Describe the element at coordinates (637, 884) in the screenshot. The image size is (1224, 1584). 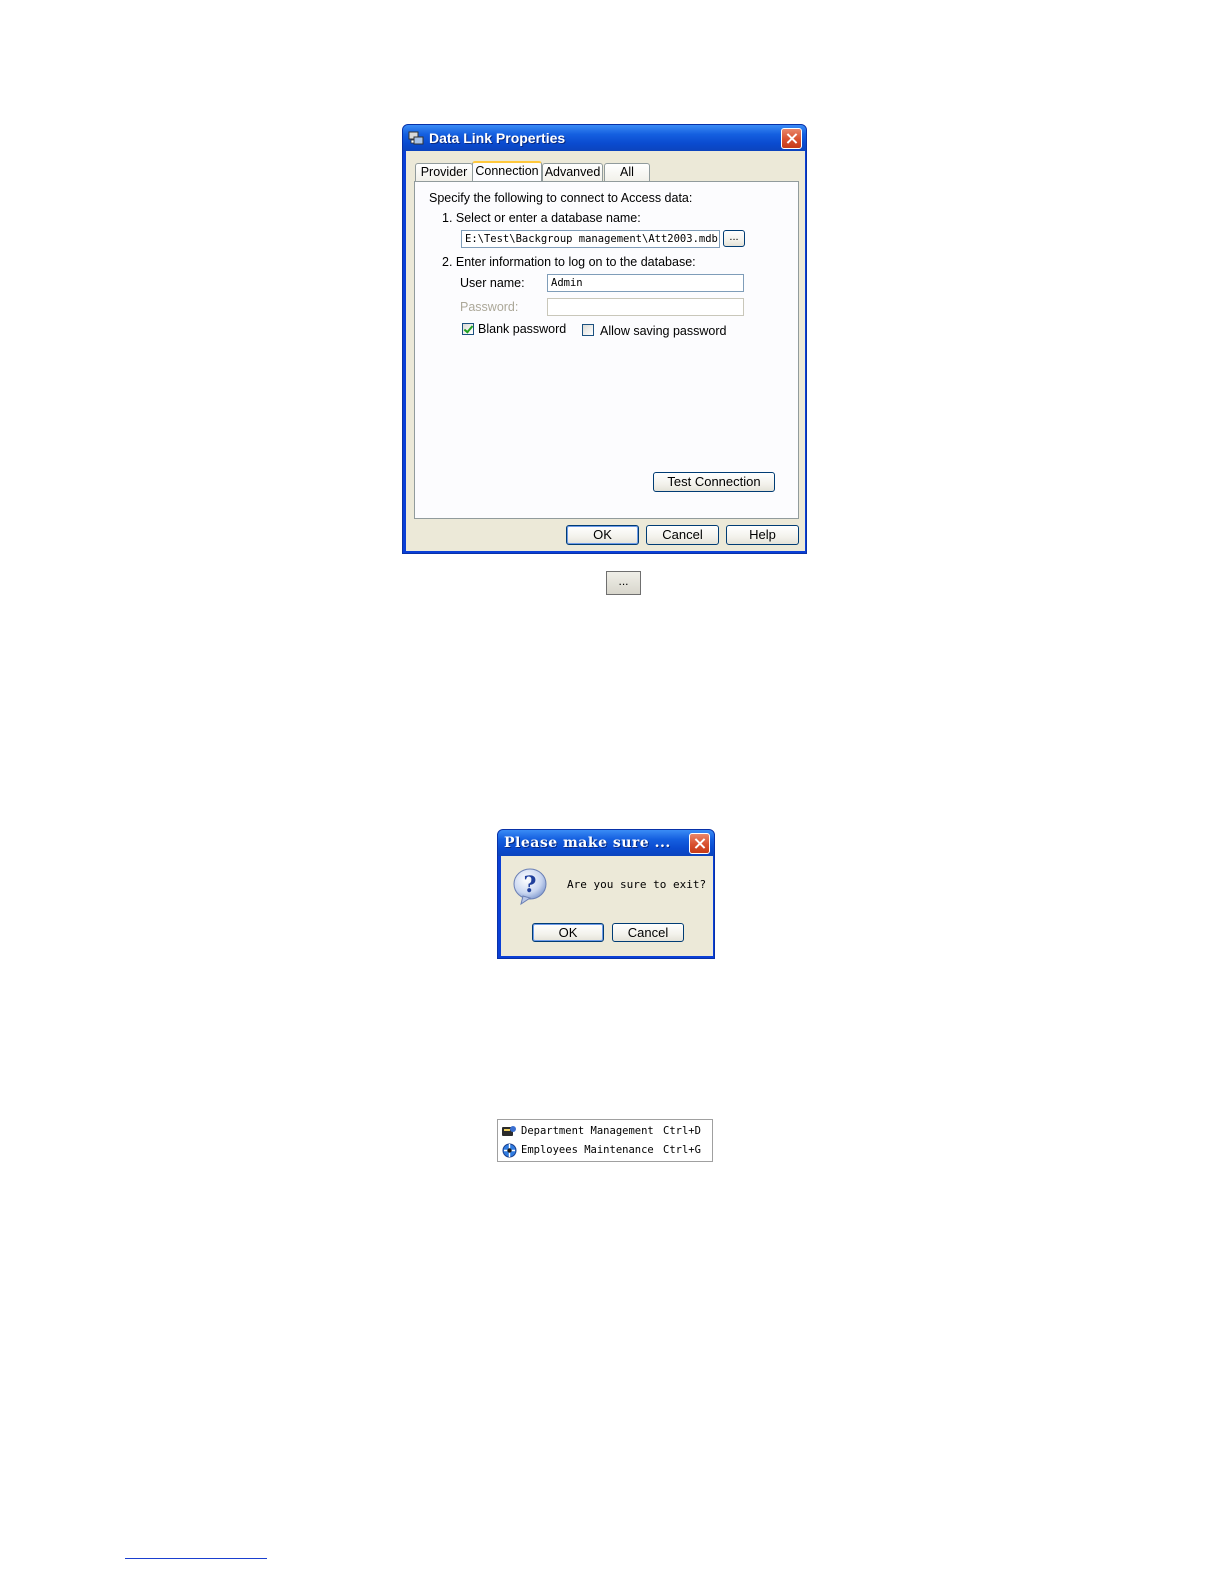
I see `confirm-message: Are you sure to exit?` at that location.